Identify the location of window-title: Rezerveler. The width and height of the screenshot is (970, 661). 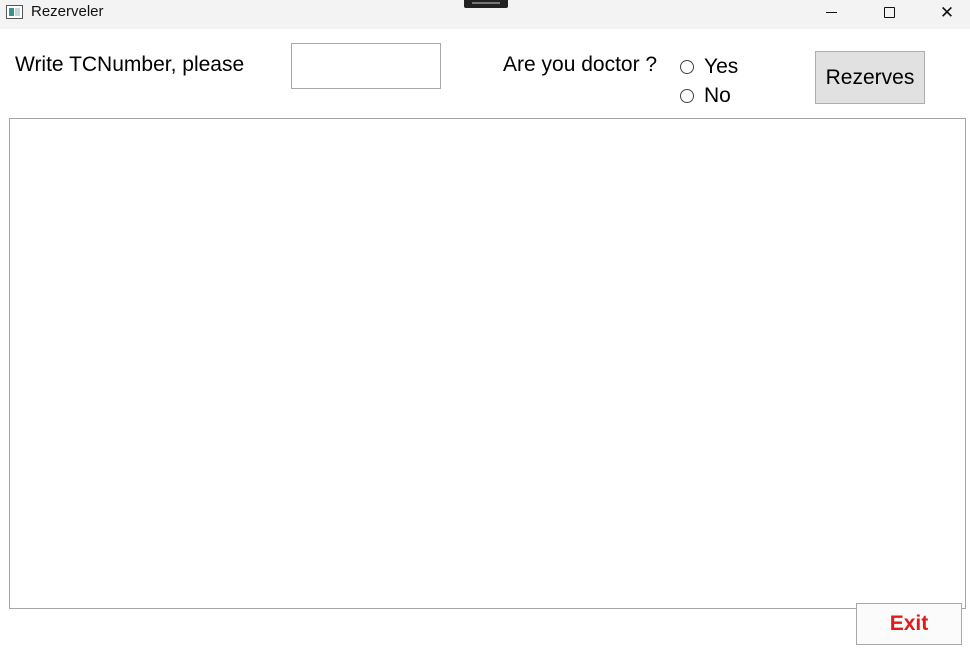
(67, 11).